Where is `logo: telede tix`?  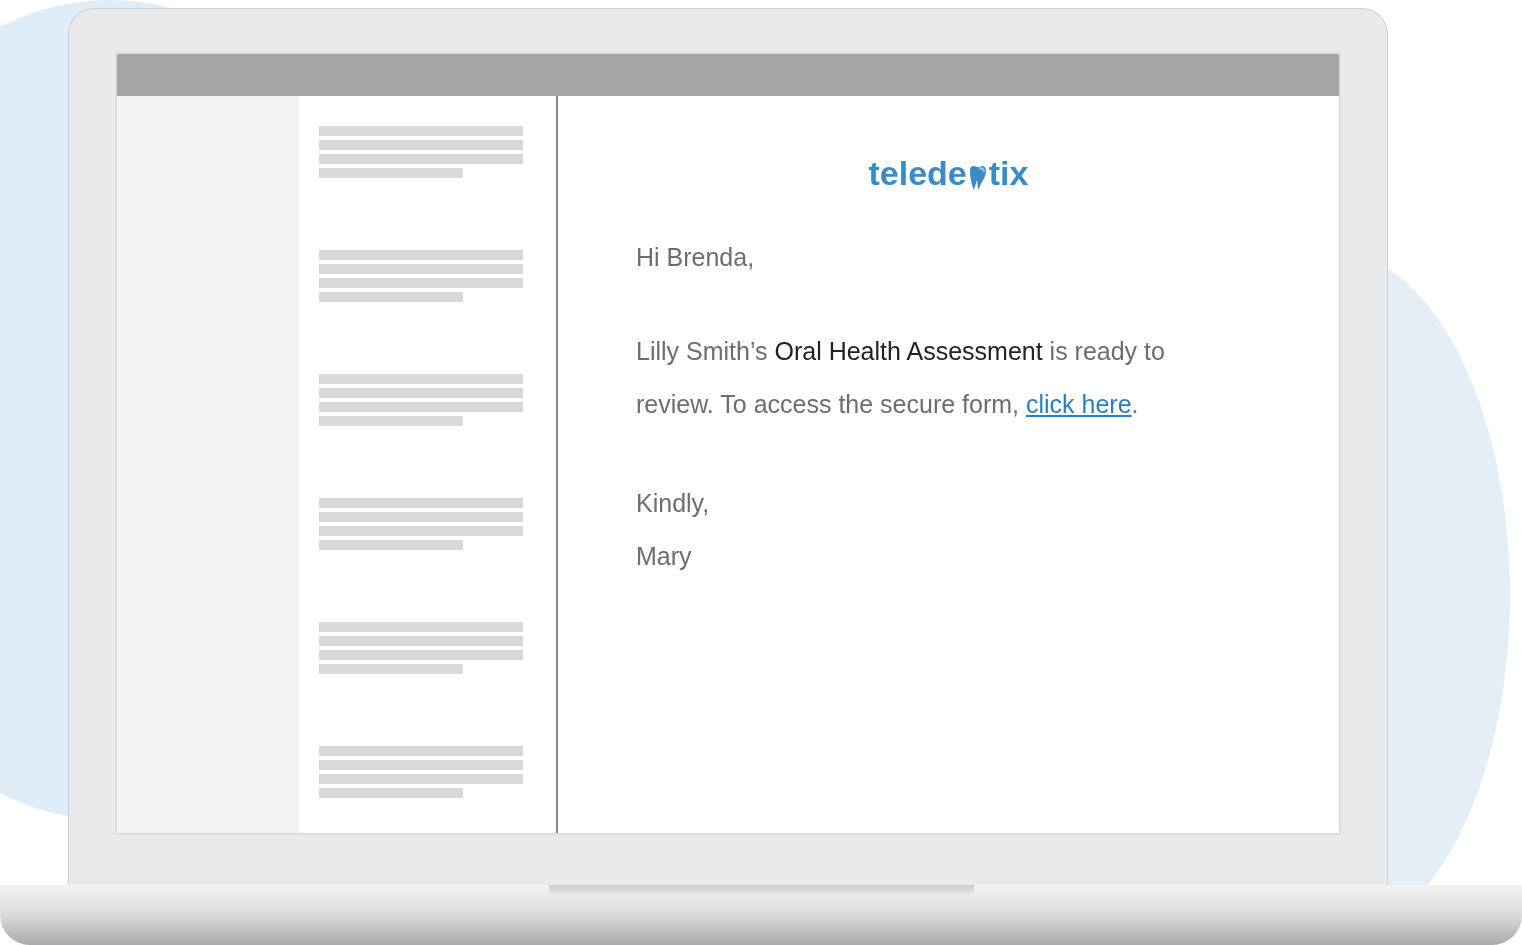
logo: telede tix is located at coordinates (948, 173).